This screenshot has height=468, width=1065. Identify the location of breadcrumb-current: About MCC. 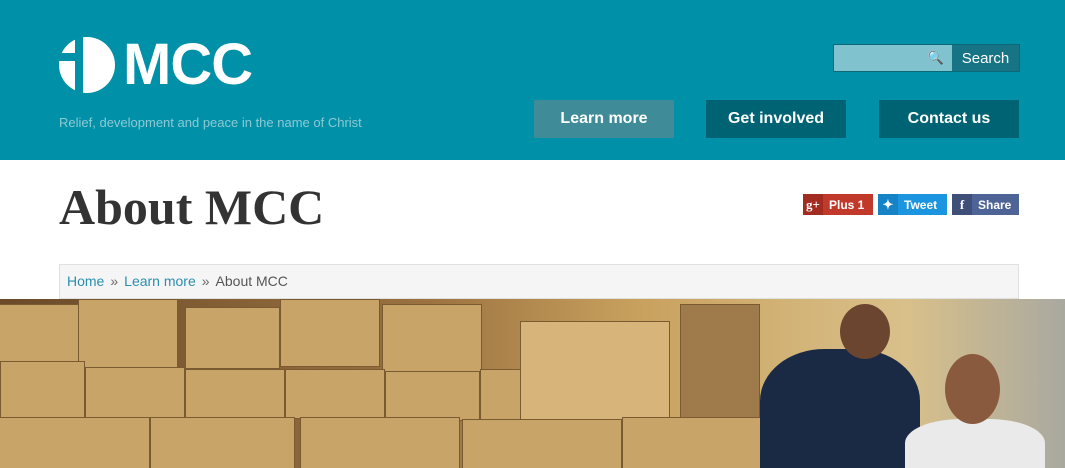
(251, 281).